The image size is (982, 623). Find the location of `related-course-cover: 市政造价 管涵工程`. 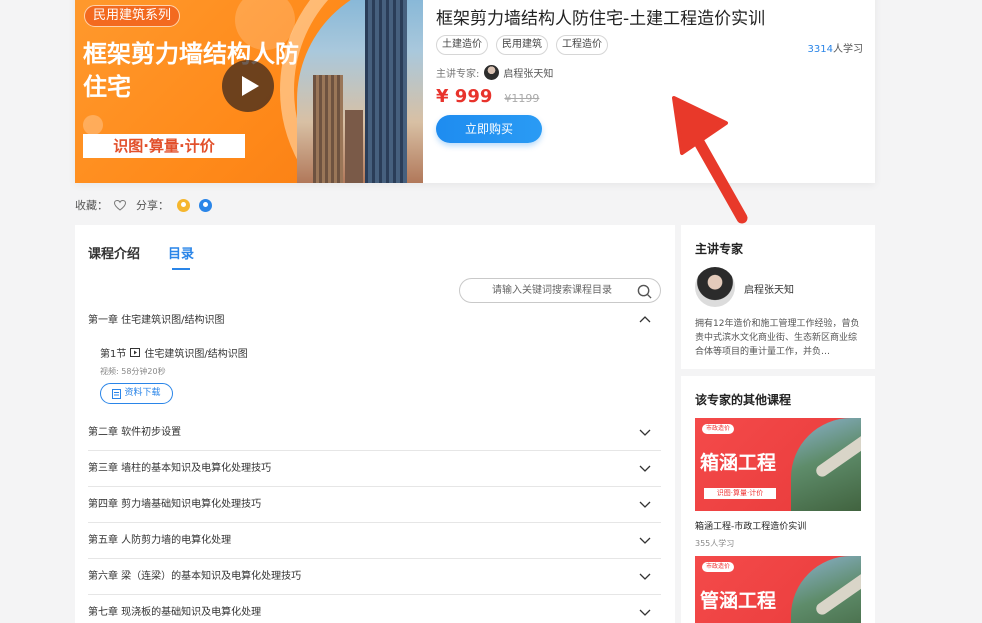

related-course-cover: 市政造价 管涵工程 is located at coordinates (778, 589).